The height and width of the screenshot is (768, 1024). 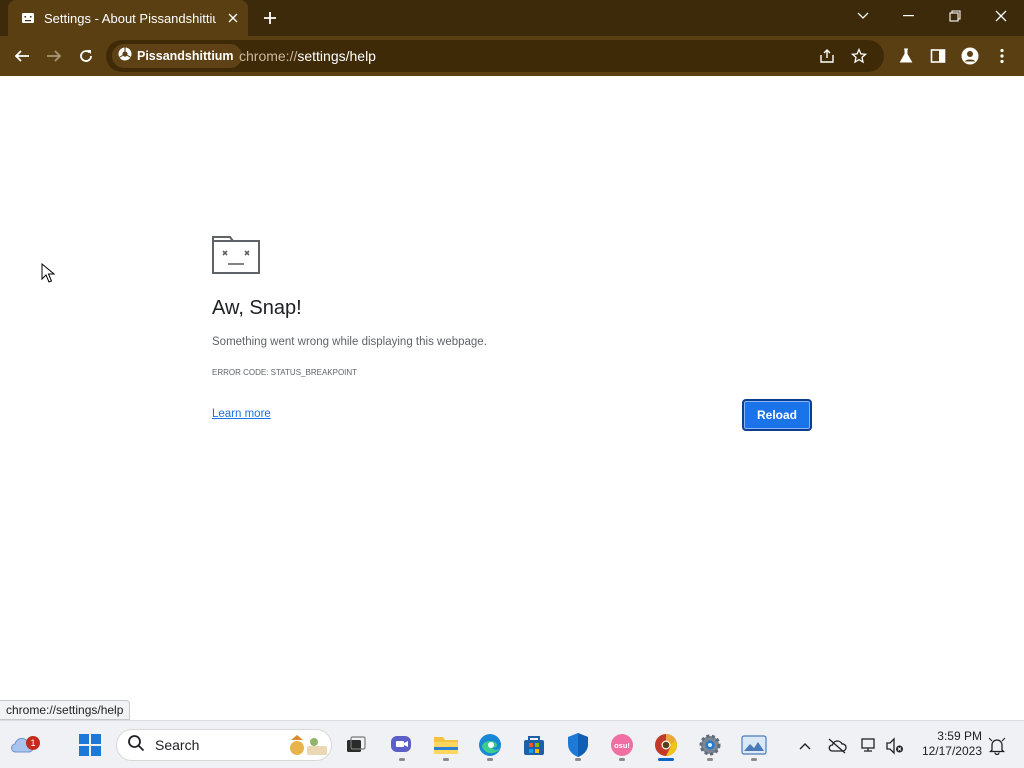 I want to click on url-text: chrome://settings/help, so click(x=307, y=56).